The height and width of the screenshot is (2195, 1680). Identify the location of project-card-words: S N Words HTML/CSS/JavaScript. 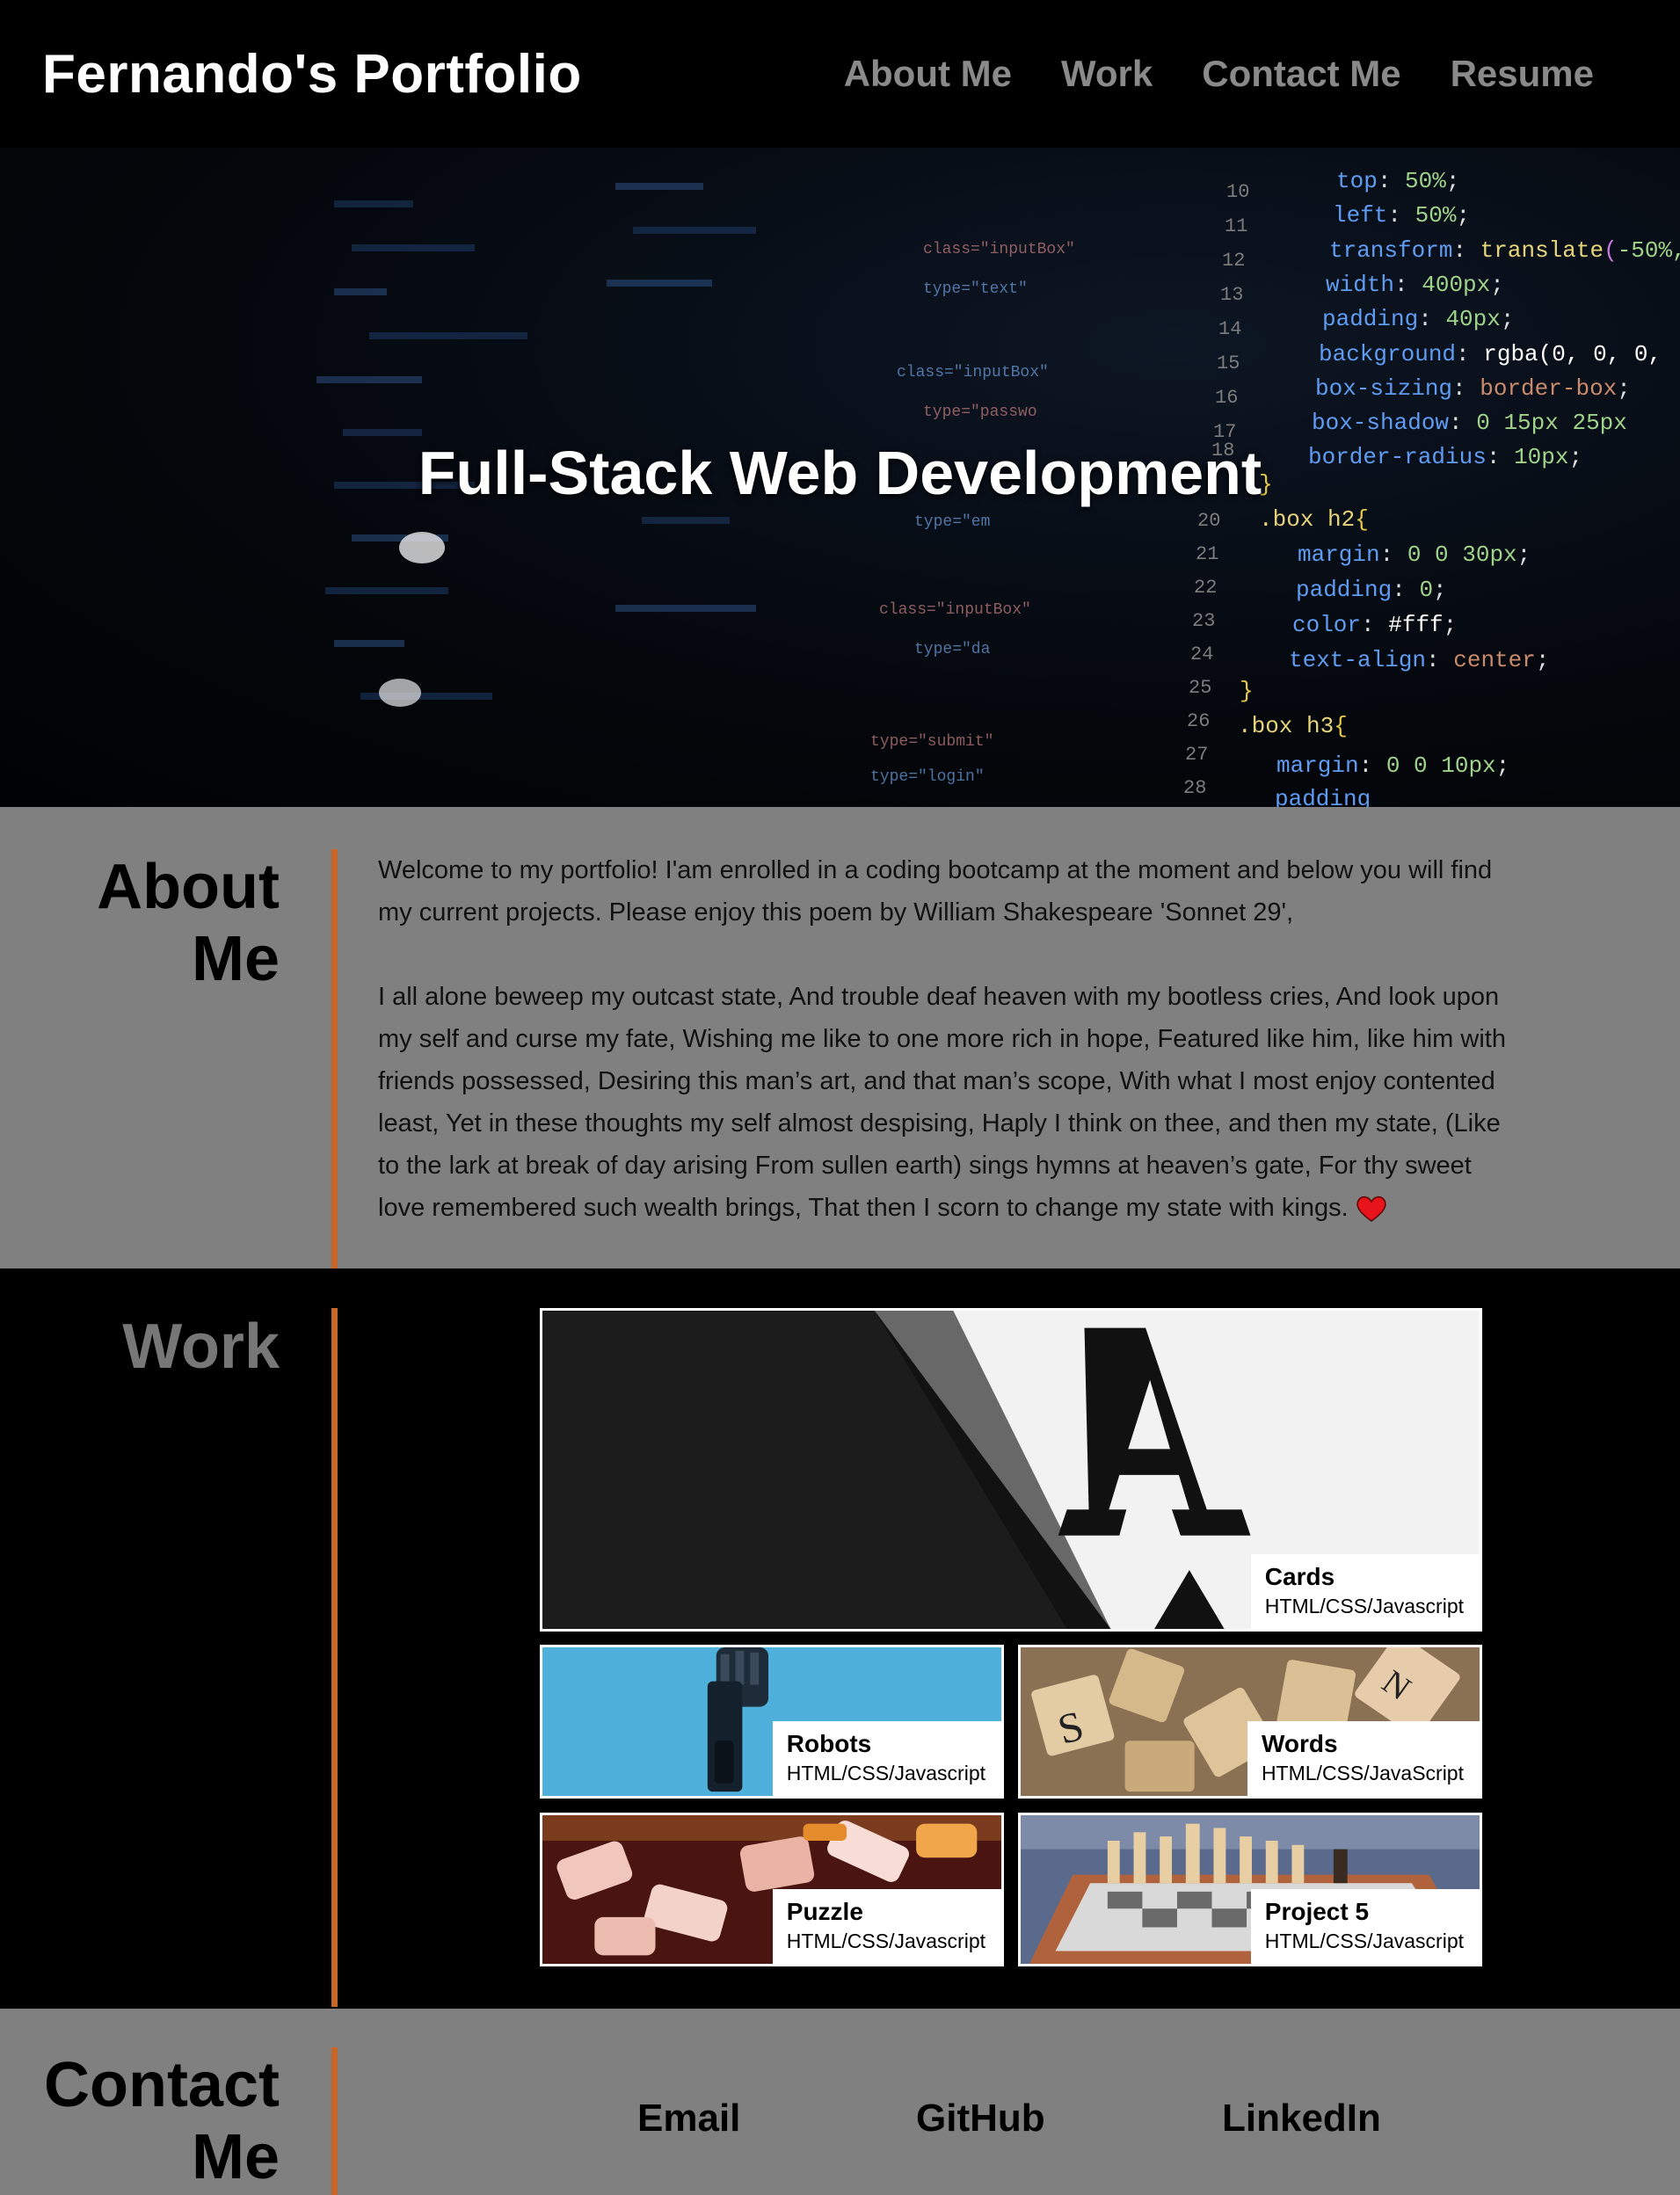
(1250, 1722).